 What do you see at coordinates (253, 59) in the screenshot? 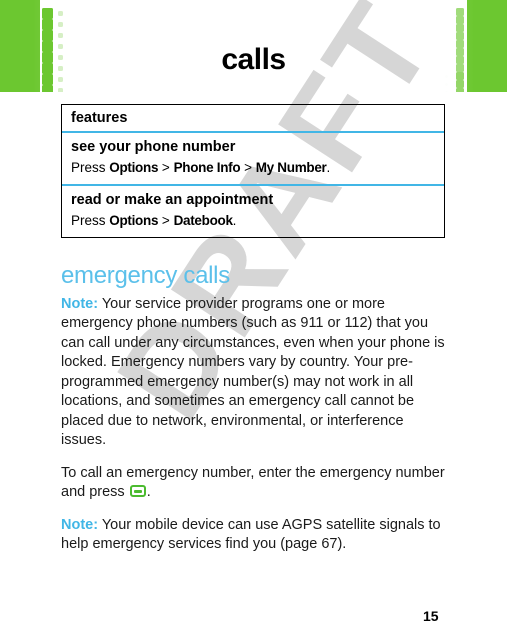
I see `page-title: calls` at bounding box center [253, 59].